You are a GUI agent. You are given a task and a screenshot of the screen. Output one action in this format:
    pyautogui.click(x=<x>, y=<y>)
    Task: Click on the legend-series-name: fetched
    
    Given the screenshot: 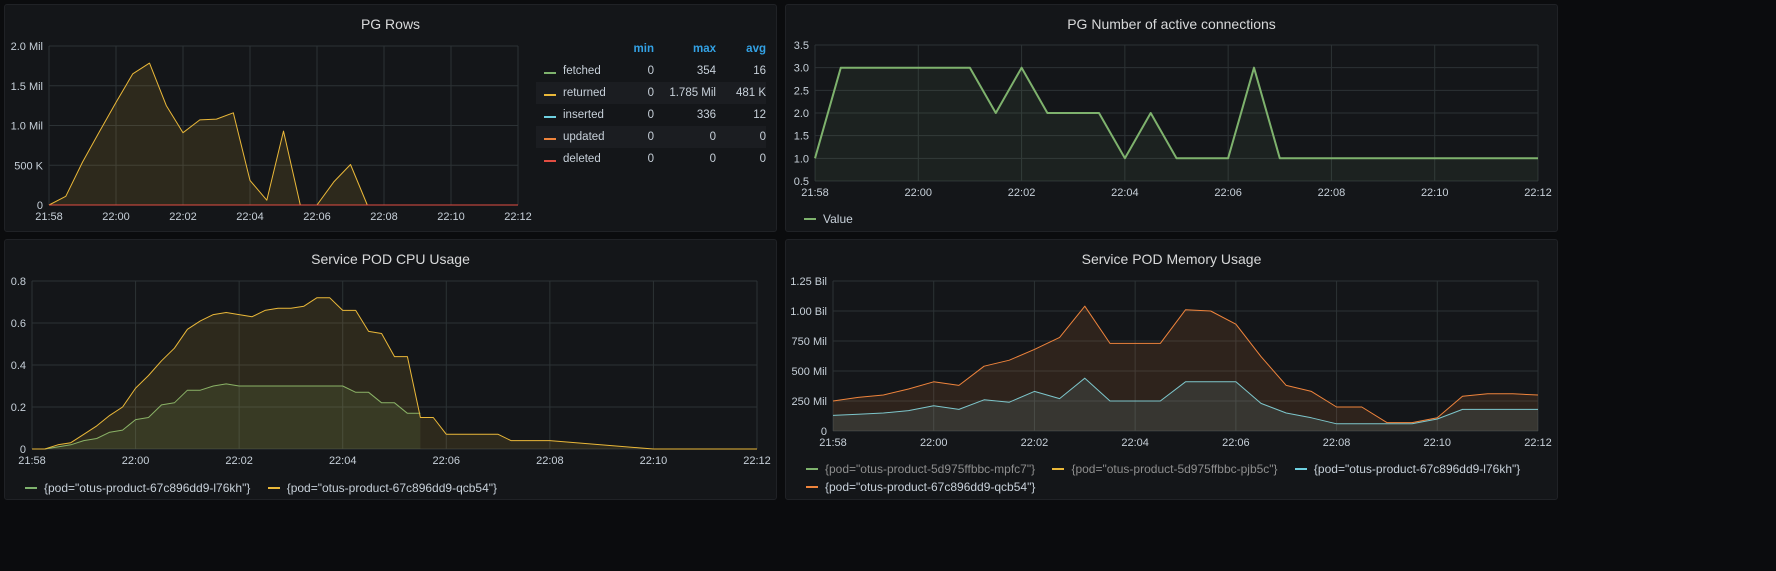 What is the action you would take?
    pyautogui.click(x=582, y=71)
    